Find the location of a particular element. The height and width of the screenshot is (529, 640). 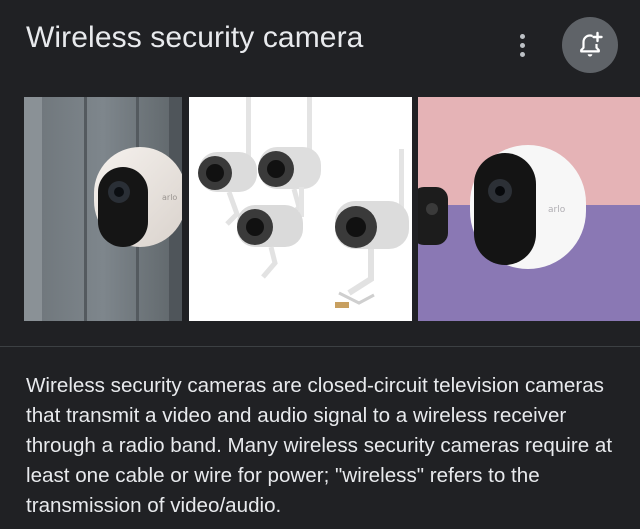

create-alert-button is located at coordinates (590, 45).